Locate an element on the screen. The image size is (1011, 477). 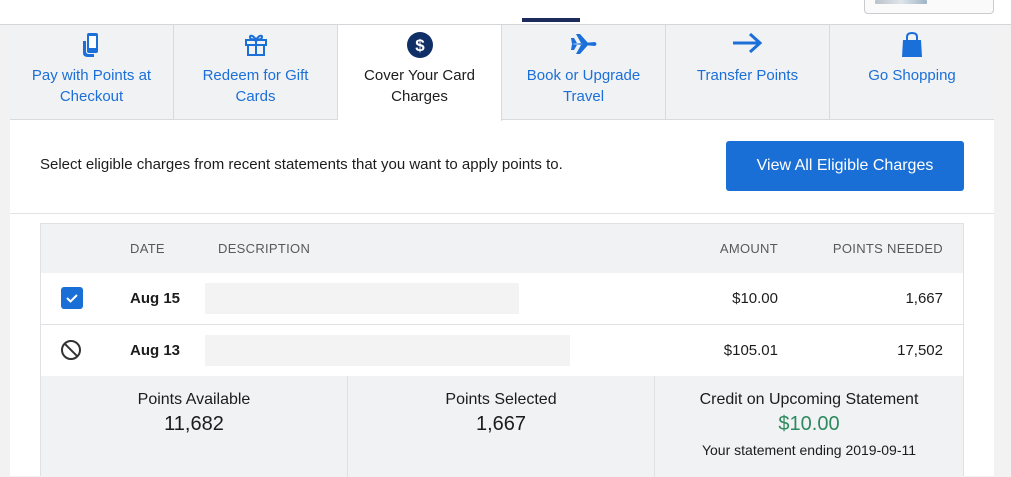
tab-gift-cards: Redeem for Gift Cards is located at coordinates (256, 72).